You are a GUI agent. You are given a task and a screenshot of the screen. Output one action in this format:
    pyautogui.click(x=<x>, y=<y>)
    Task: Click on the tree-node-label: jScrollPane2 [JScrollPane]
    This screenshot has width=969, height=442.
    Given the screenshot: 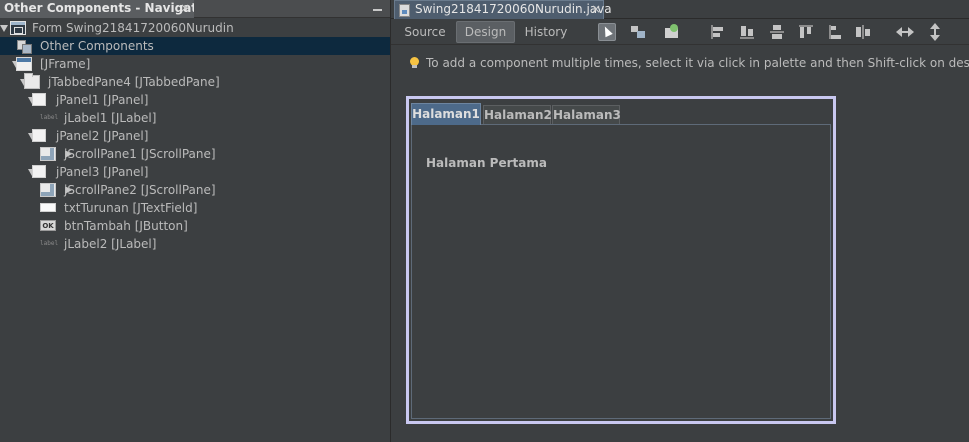 What is the action you would take?
    pyautogui.click(x=140, y=190)
    